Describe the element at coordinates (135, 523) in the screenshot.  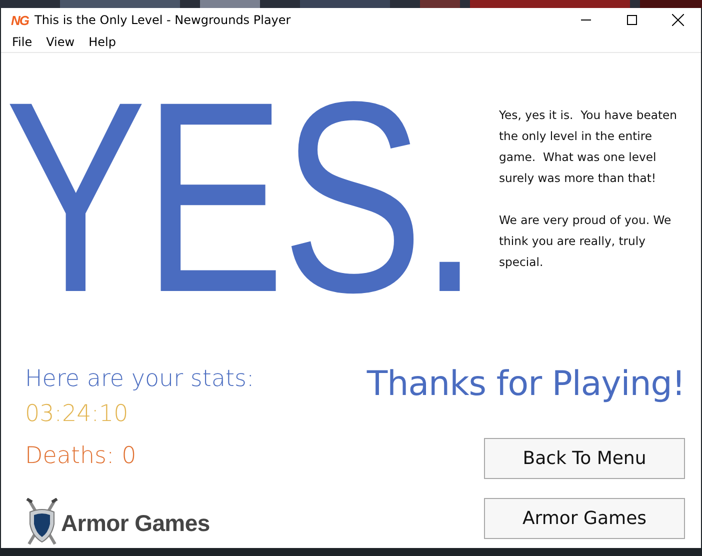
I see `logo-text: Armor Games` at that location.